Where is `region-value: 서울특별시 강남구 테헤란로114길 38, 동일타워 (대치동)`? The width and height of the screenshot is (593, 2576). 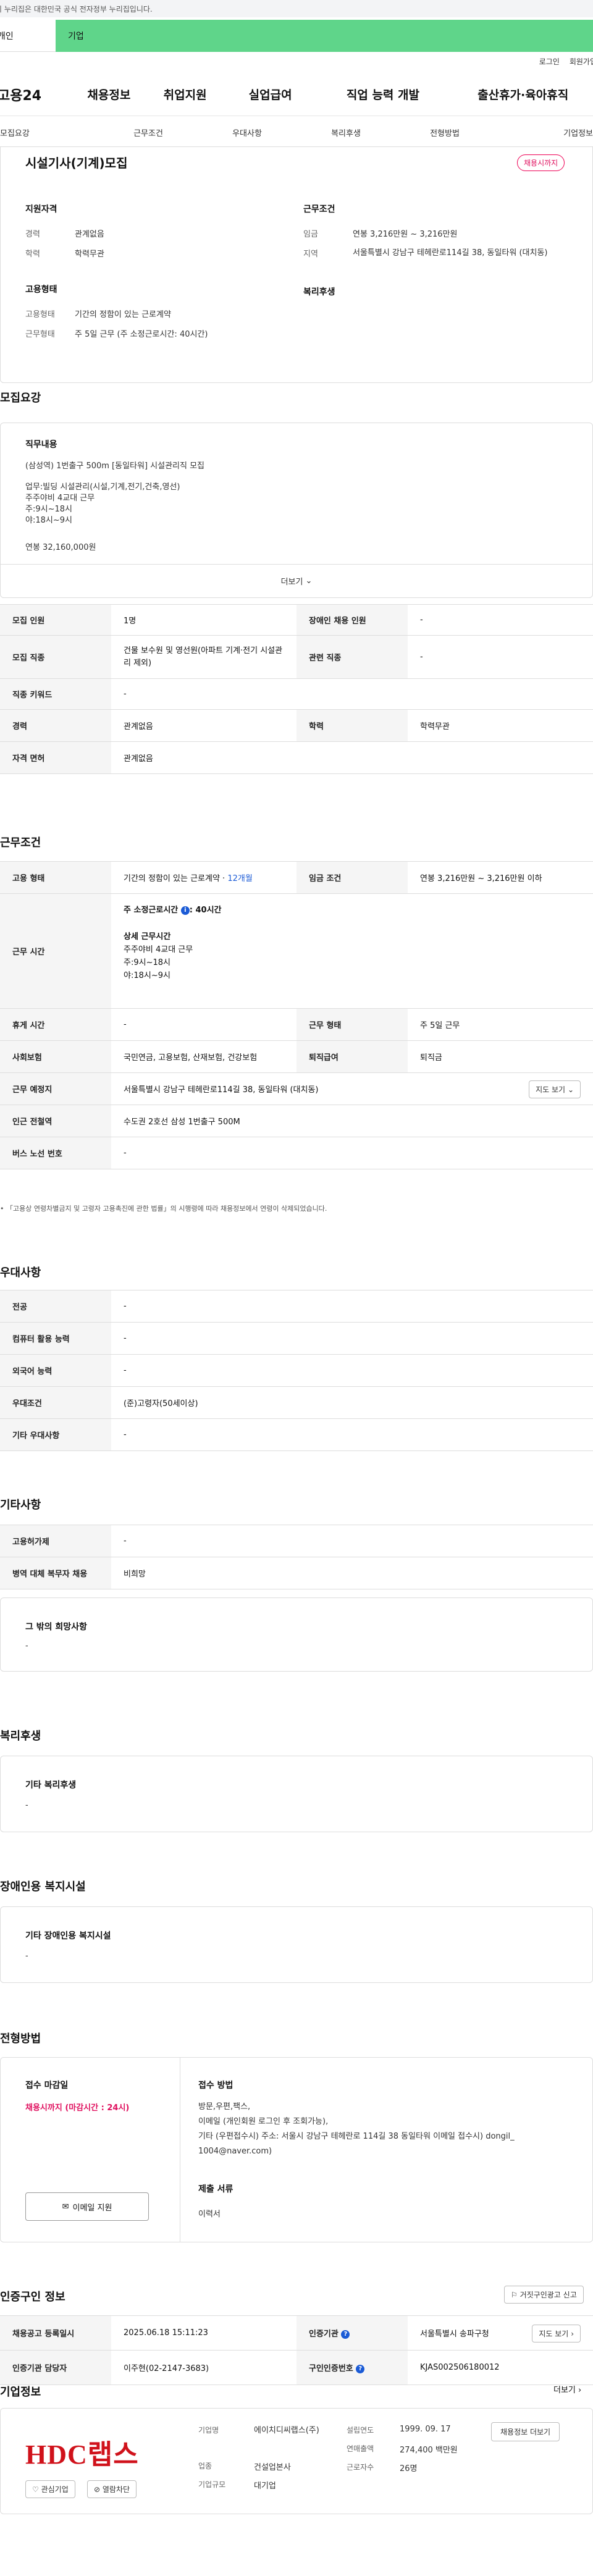 region-value: 서울특별시 강남구 테헤란로114길 38, 동일타워 (대치동) is located at coordinates (450, 253).